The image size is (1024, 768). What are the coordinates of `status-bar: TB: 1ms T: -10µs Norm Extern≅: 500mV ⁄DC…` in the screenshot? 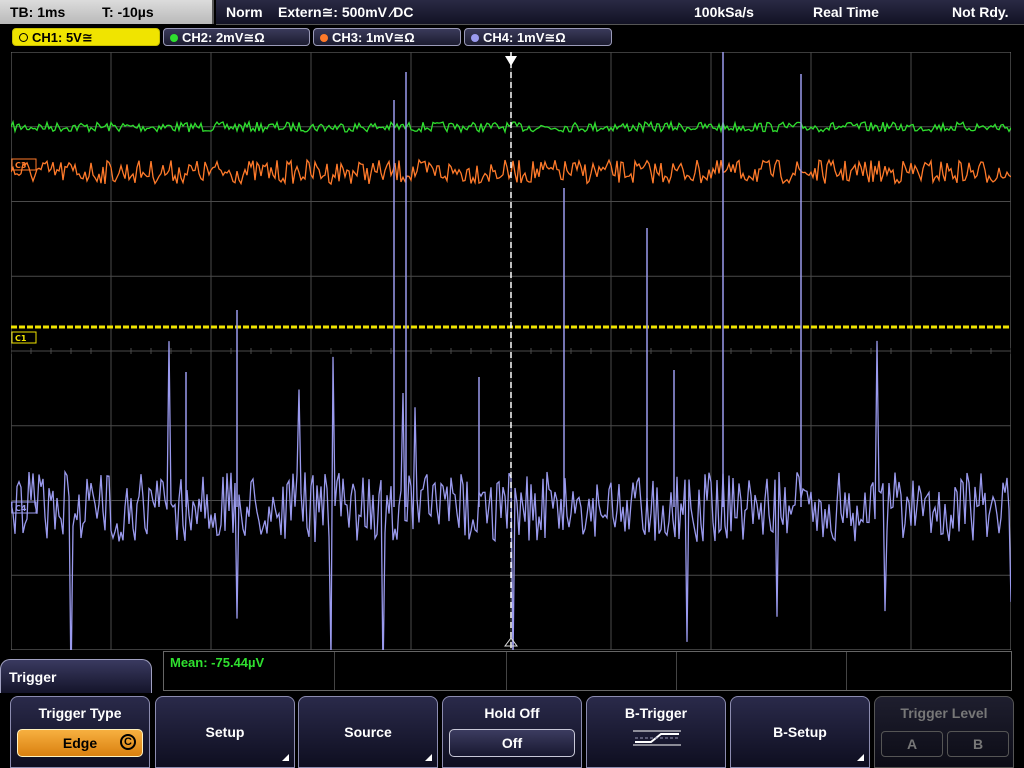 It's located at (512, 12).